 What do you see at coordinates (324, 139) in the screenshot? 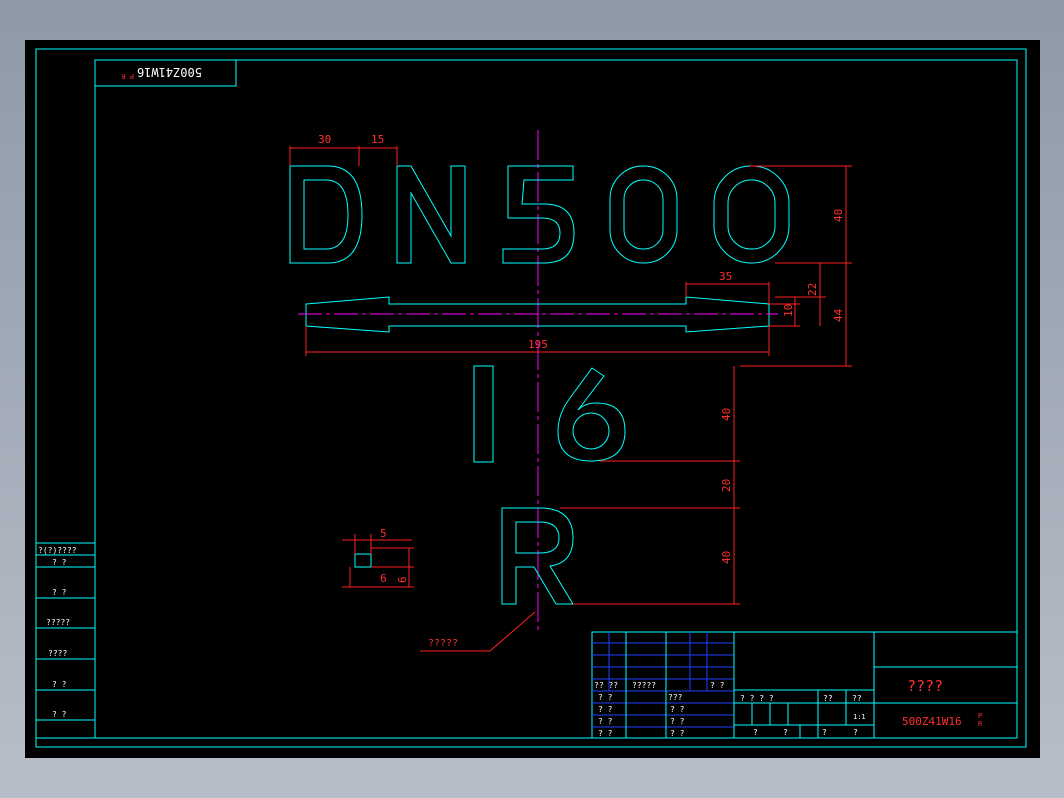
I see `svg-text: 30` at bounding box center [324, 139].